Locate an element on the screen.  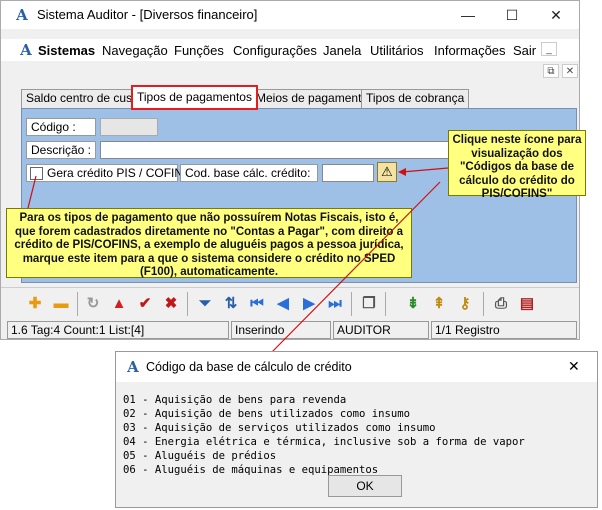
next-record-icon: ▶ is located at coordinates (309, 304).